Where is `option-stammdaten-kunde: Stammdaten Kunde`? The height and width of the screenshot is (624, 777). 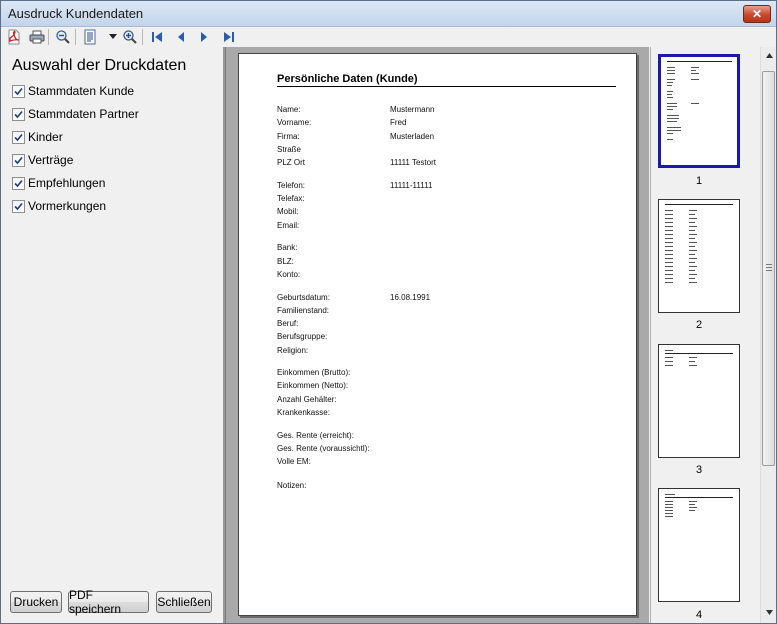
option-stammdaten-kunde: Stammdaten Kunde is located at coordinates (73, 91).